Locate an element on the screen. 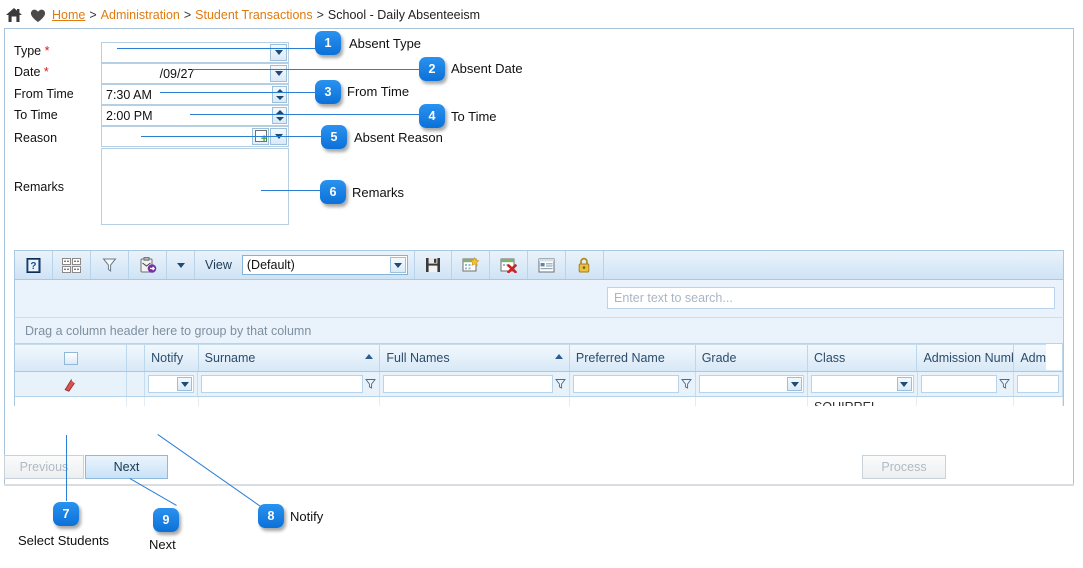 This screenshot has height=568, width=1083. filter-grade-combo is located at coordinates (751, 384).